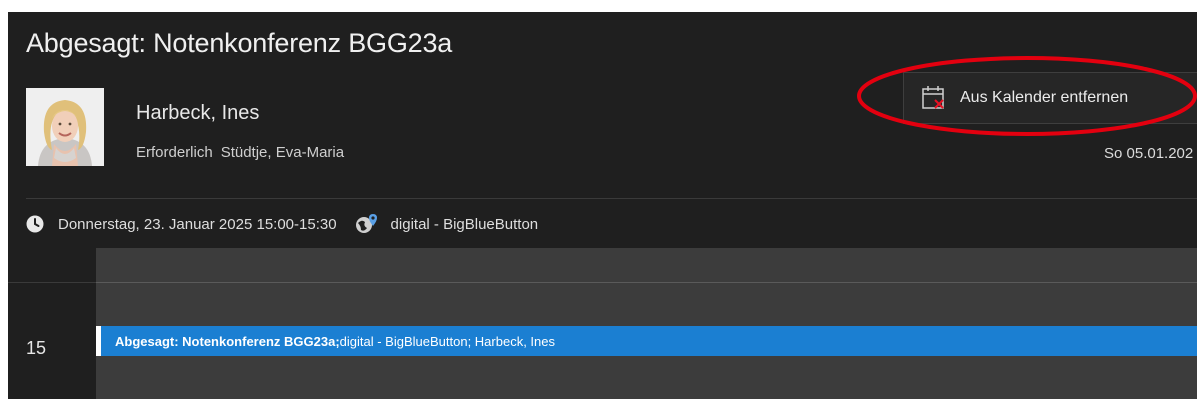 The width and height of the screenshot is (1197, 399). I want to click on meeting-time: Donnerstag, 23. Januar 2025 15:00-15:30, so click(197, 224).